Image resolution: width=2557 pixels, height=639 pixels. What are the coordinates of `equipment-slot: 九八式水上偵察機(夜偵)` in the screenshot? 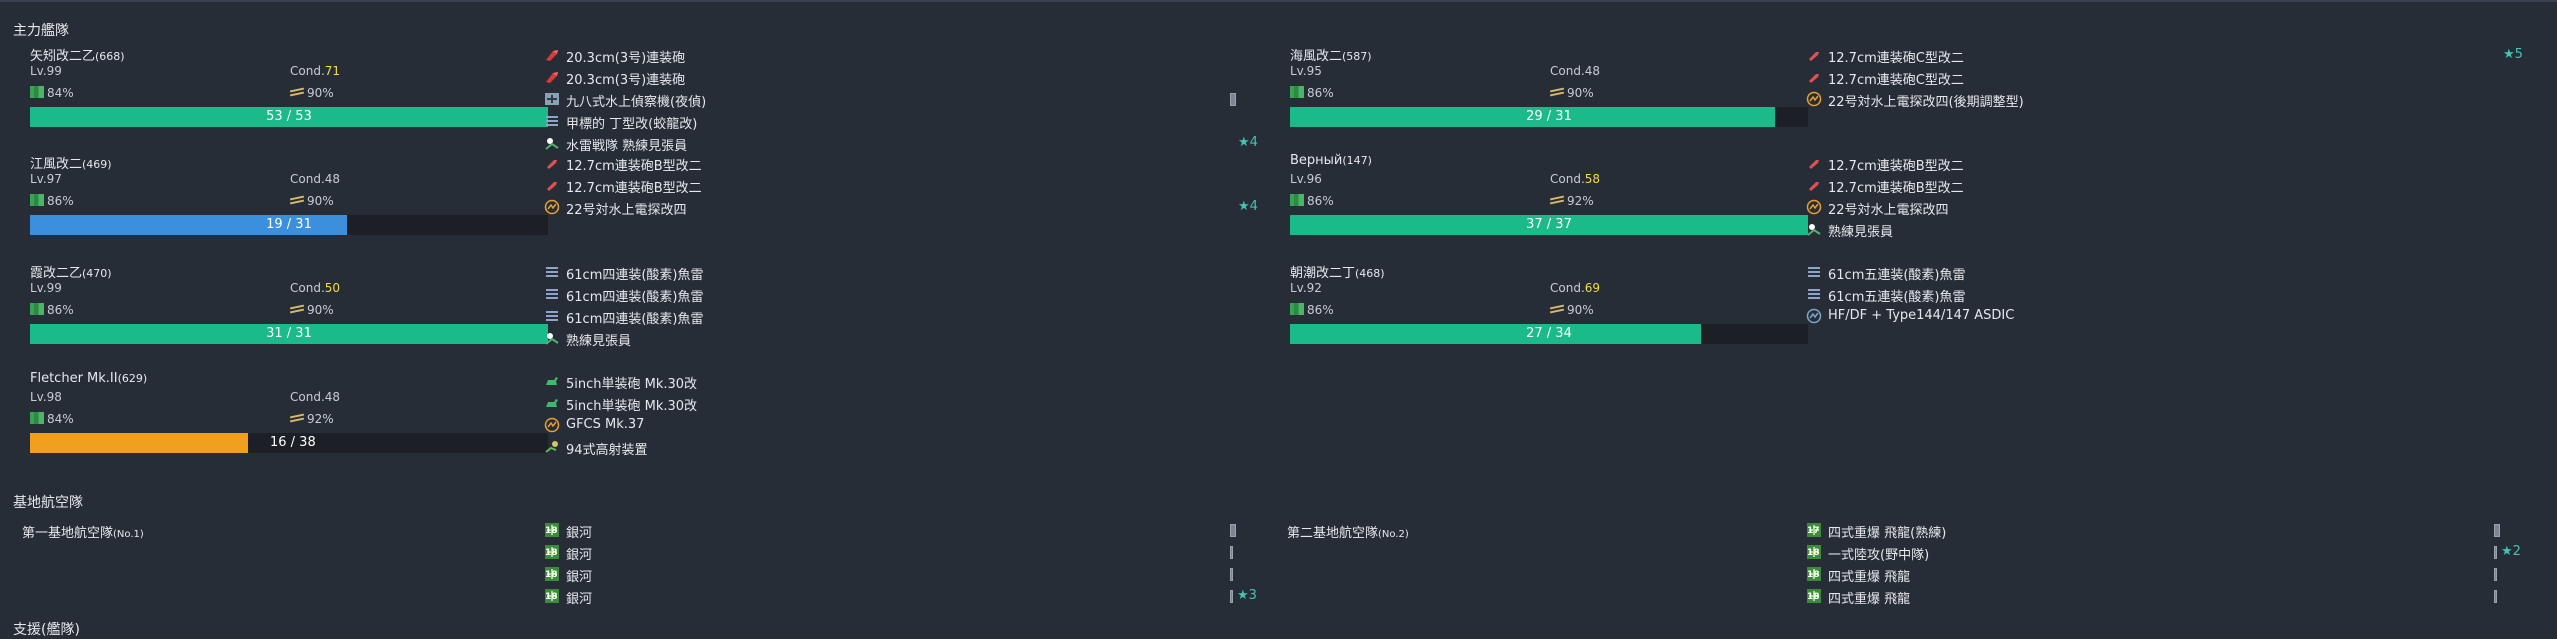 It's located at (904, 100).